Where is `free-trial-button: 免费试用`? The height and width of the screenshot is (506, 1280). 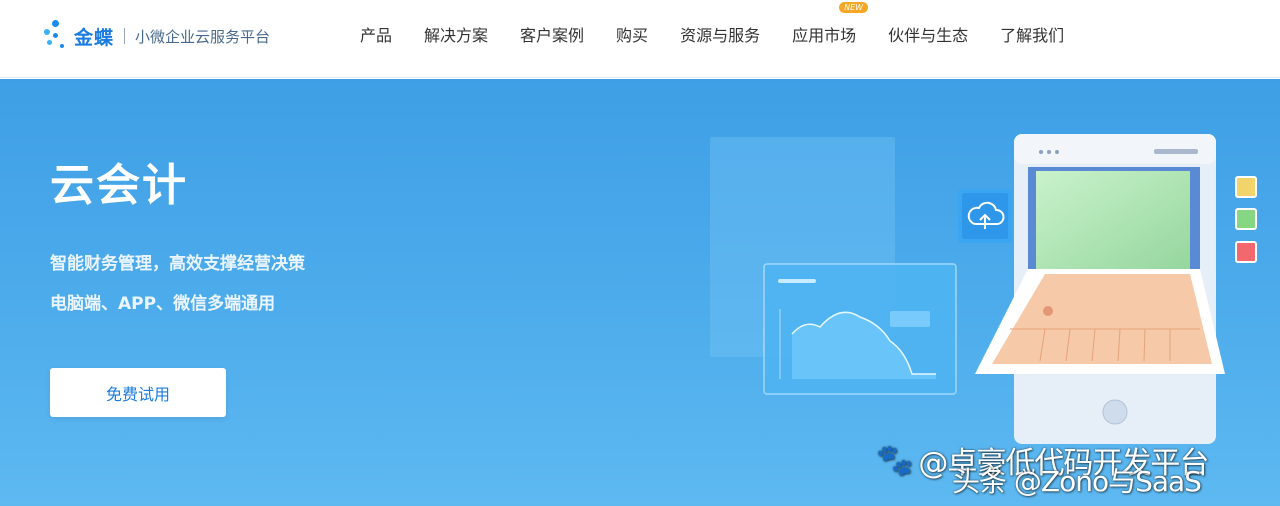
free-trial-button: 免费试用 is located at coordinates (138, 392).